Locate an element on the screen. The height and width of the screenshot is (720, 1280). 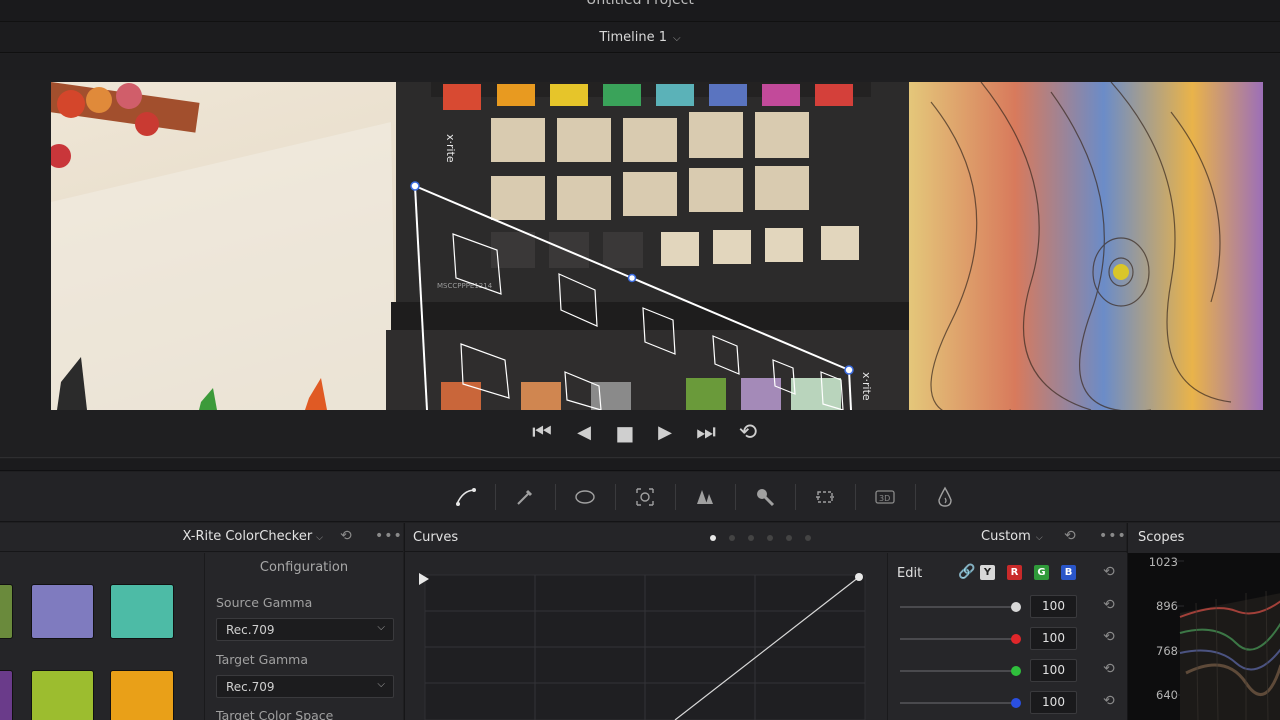
scope-tick-label: 896 is located at coordinates (1167, 606).